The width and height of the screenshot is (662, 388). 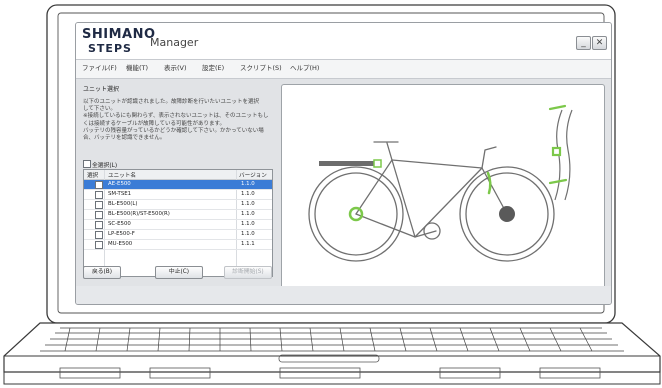 I want to click on menu-help: ヘルプ(H), so click(x=304, y=67).